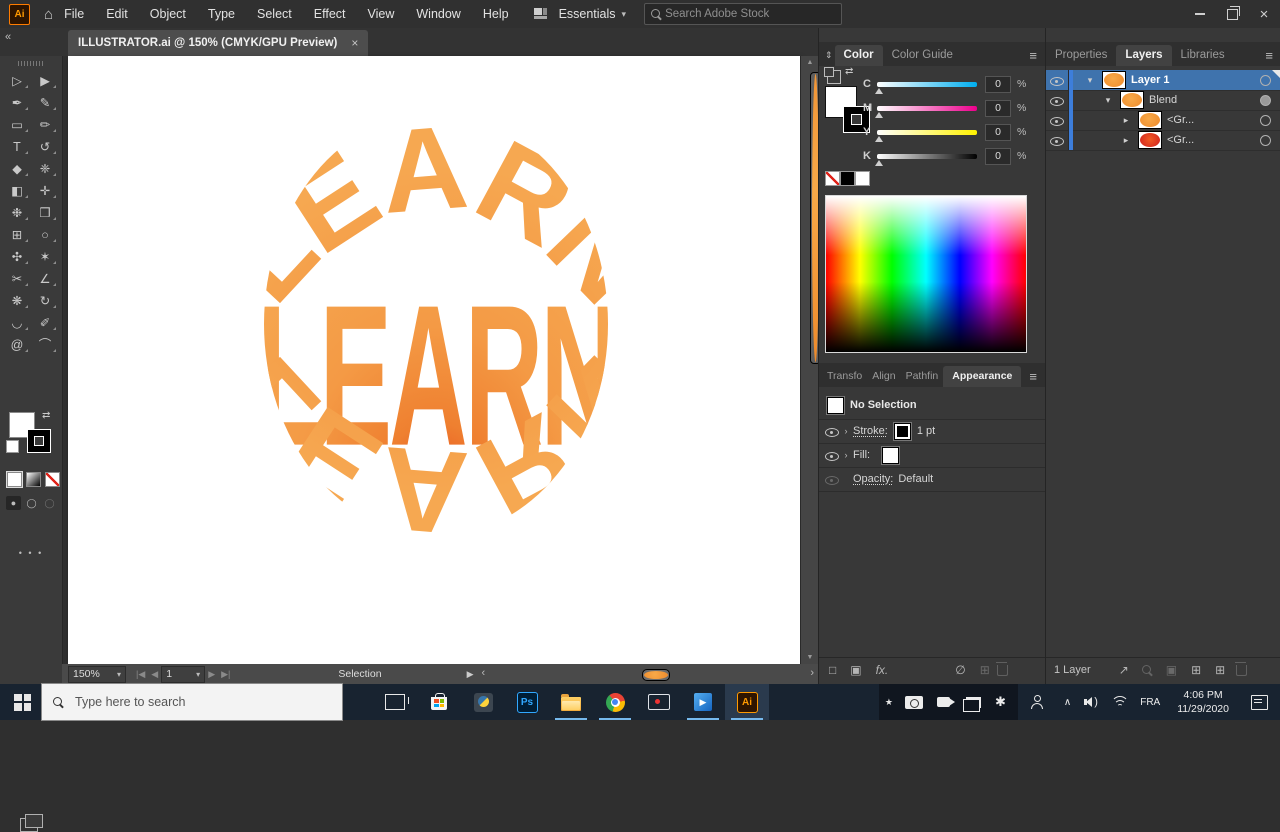 The width and height of the screenshot is (1280, 832). Describe the element at coordinates (48, 14) in the screenshot. I see `home-icon: ⌂` at that location.